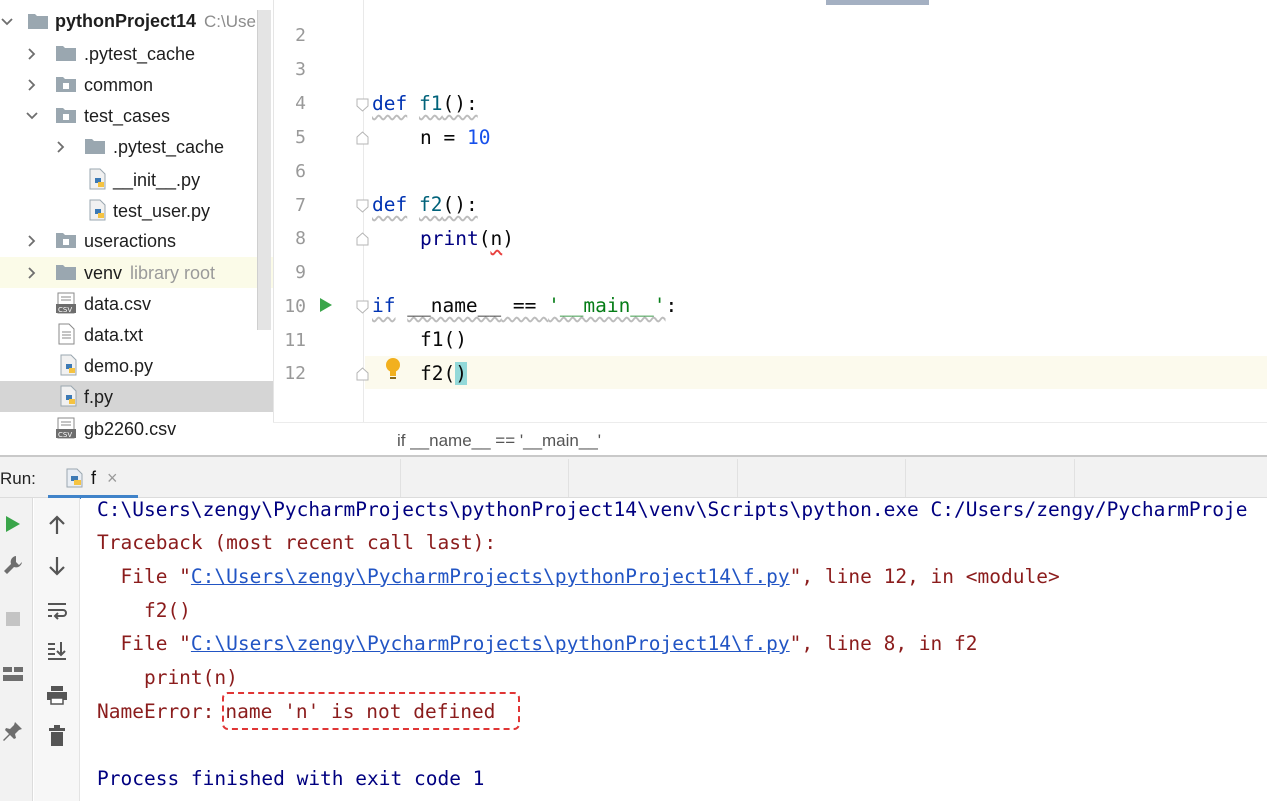 This screenshot has width=1267, height=801. What do you see at coordinates (74, 480) in the screenshot?
I see `python-icon` at bounding box center [74, 480].